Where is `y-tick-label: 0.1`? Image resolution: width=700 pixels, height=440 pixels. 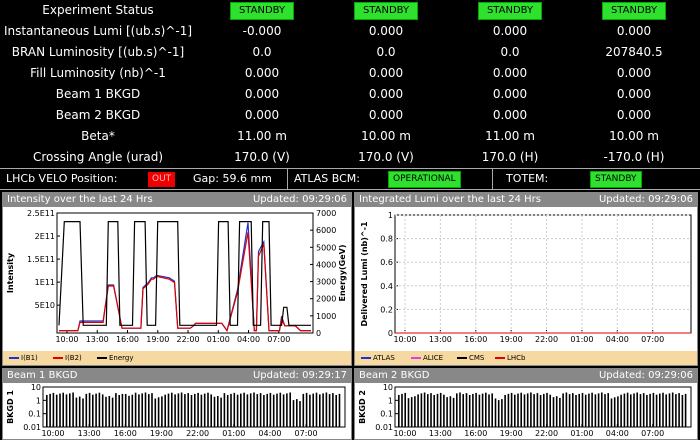
y-tick-label: 0.1 is located at coordinates (34, 414).